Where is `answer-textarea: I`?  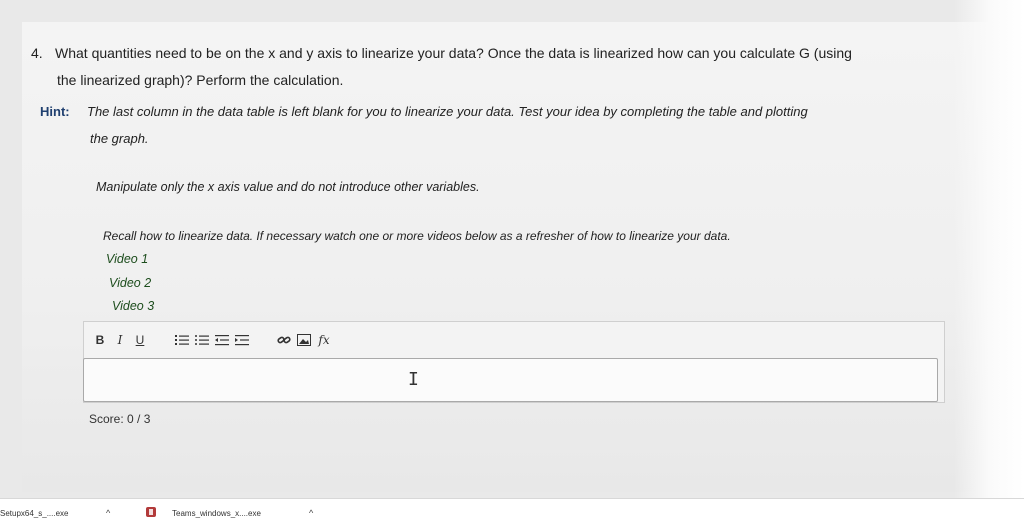
answer-textarea: I is located at coordinates (510, 380).